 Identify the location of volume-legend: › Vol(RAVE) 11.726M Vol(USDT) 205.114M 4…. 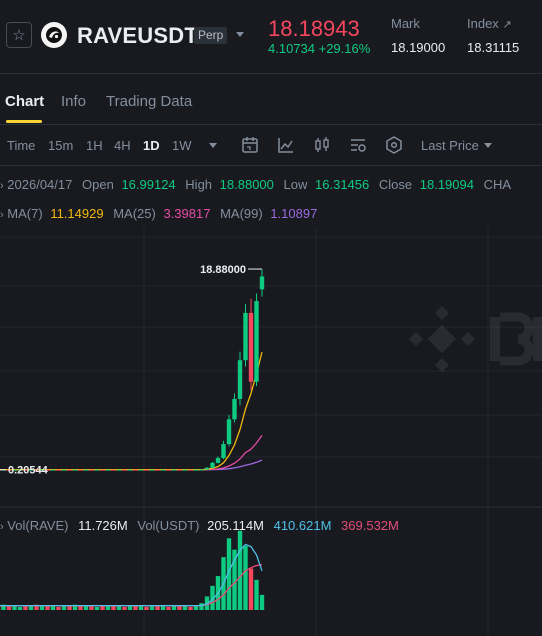
(199, 525).